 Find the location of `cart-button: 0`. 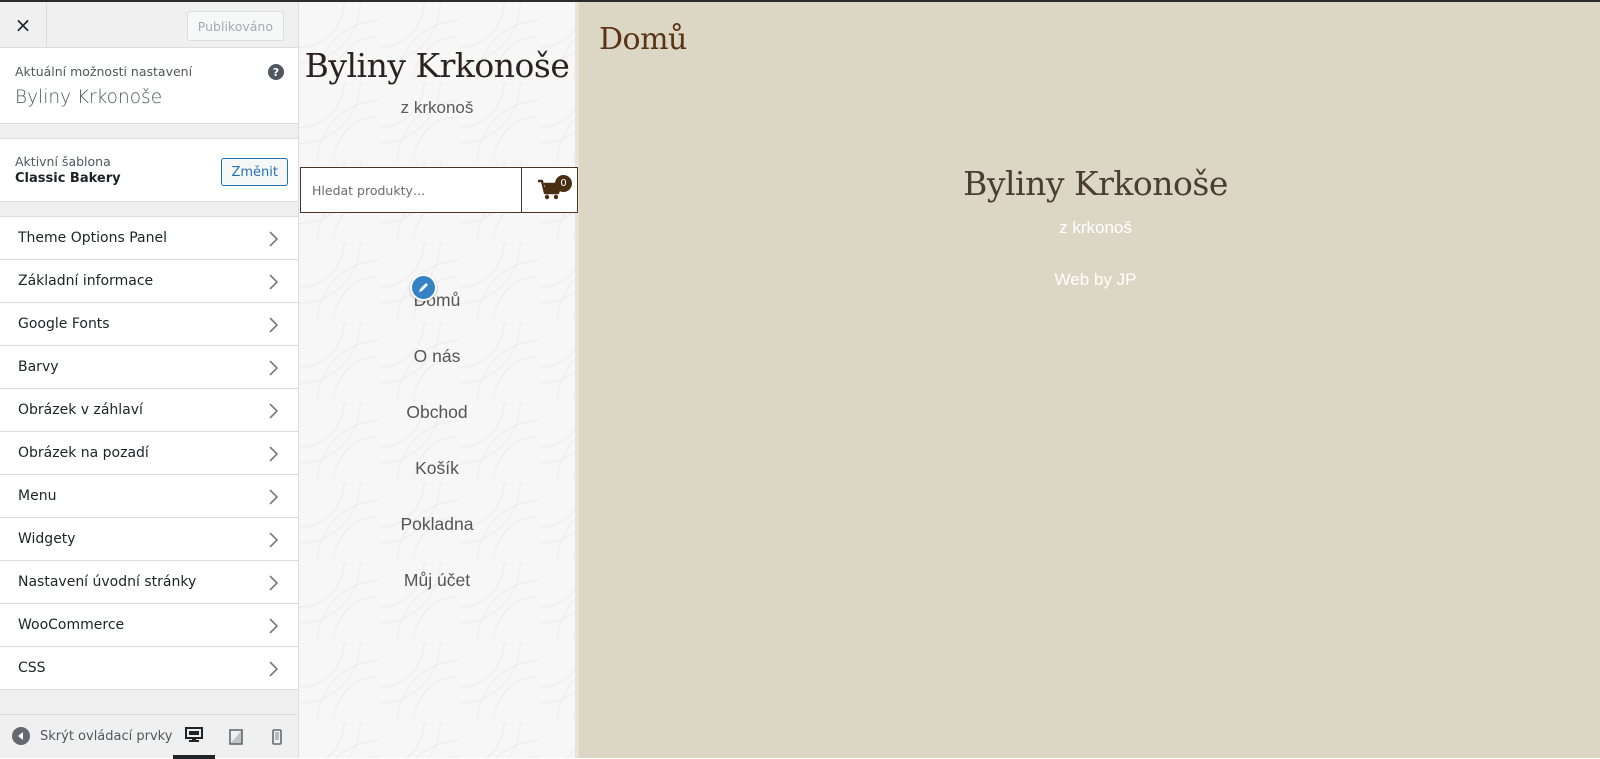

cart-button: 0 is located at coordinates (549, 190).